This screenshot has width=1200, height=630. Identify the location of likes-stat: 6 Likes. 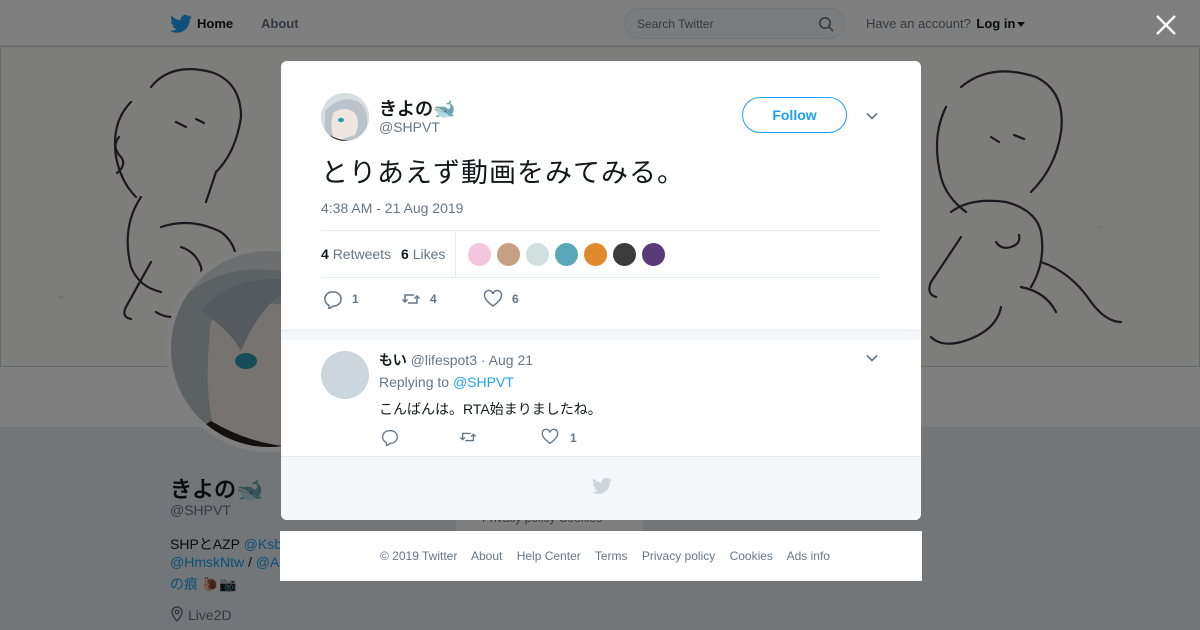
(423, 254).